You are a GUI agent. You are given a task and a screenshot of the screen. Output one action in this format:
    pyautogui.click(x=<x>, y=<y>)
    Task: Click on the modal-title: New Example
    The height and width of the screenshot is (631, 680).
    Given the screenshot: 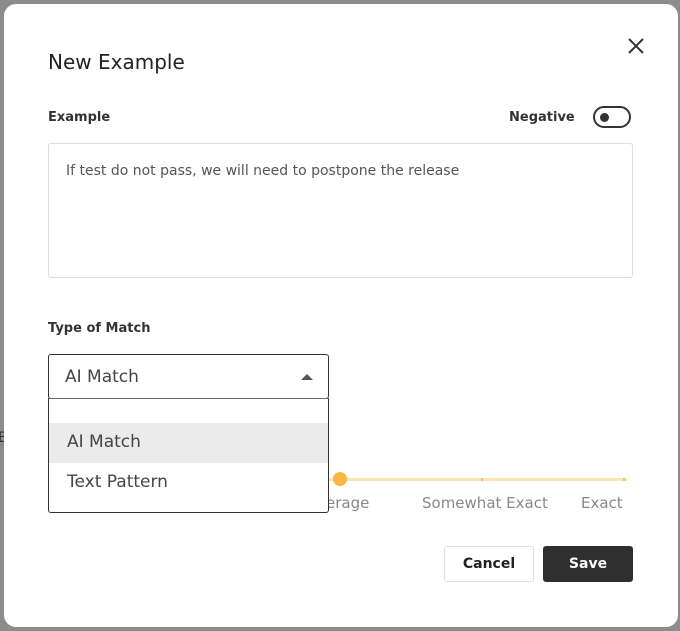 What is the action you would take?
    pyautogui.click(x=116, y=62)
    